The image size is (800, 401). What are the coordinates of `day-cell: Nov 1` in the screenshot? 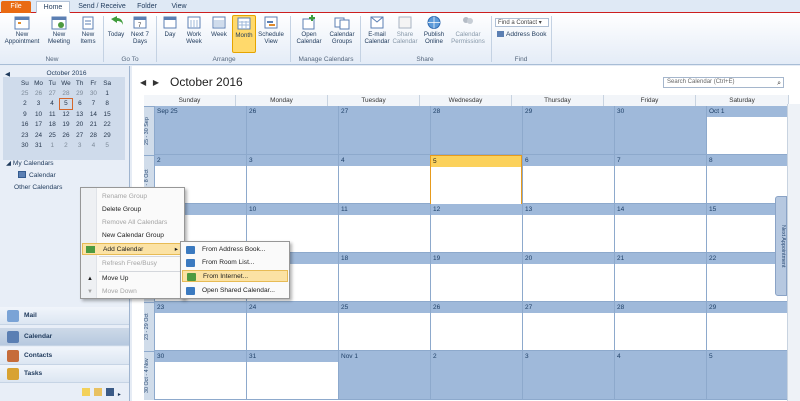 It's located at (384, 375).